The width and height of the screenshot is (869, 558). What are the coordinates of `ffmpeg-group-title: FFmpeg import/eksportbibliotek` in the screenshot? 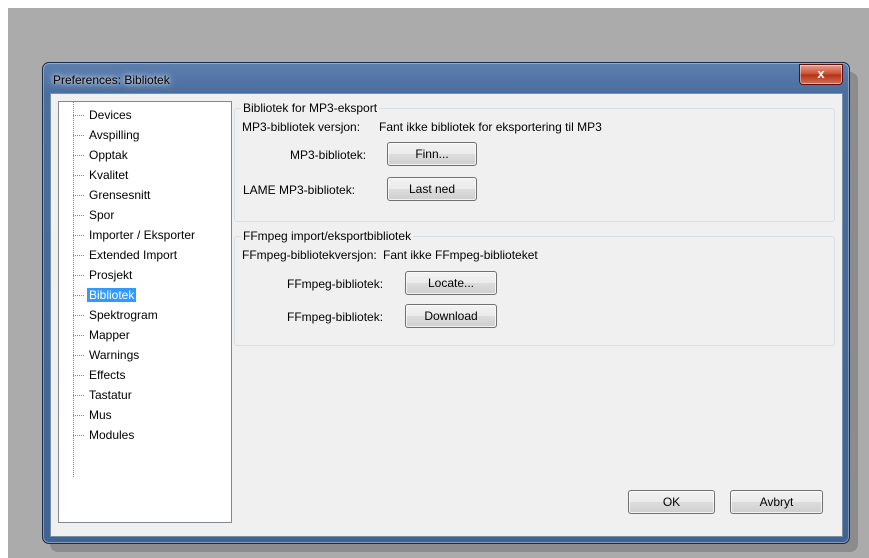 It's located at (327, 236).